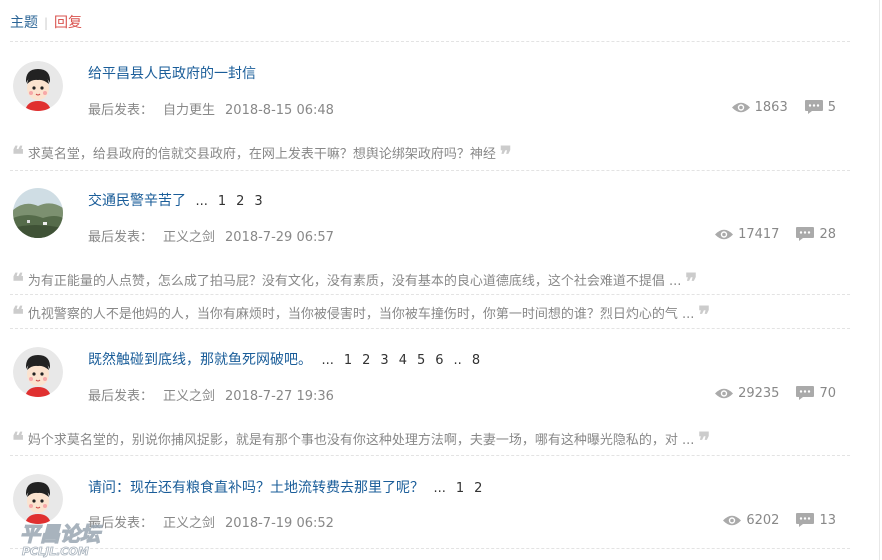 The height and width of the screenshot is (560, 882). I want to click on thread-title-text: 请问：现在还有粮食直补吗？土地流转费去那里了呢？, so click(256, 488).